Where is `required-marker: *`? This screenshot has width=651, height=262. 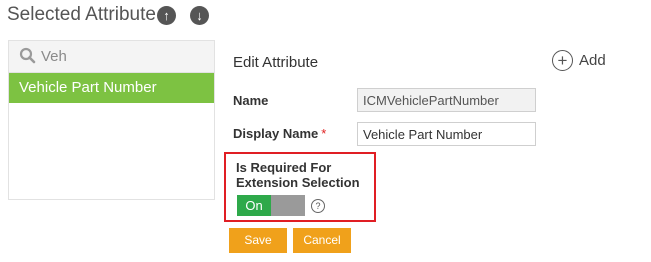
required-marker: * is located at coordinates (324, 133).